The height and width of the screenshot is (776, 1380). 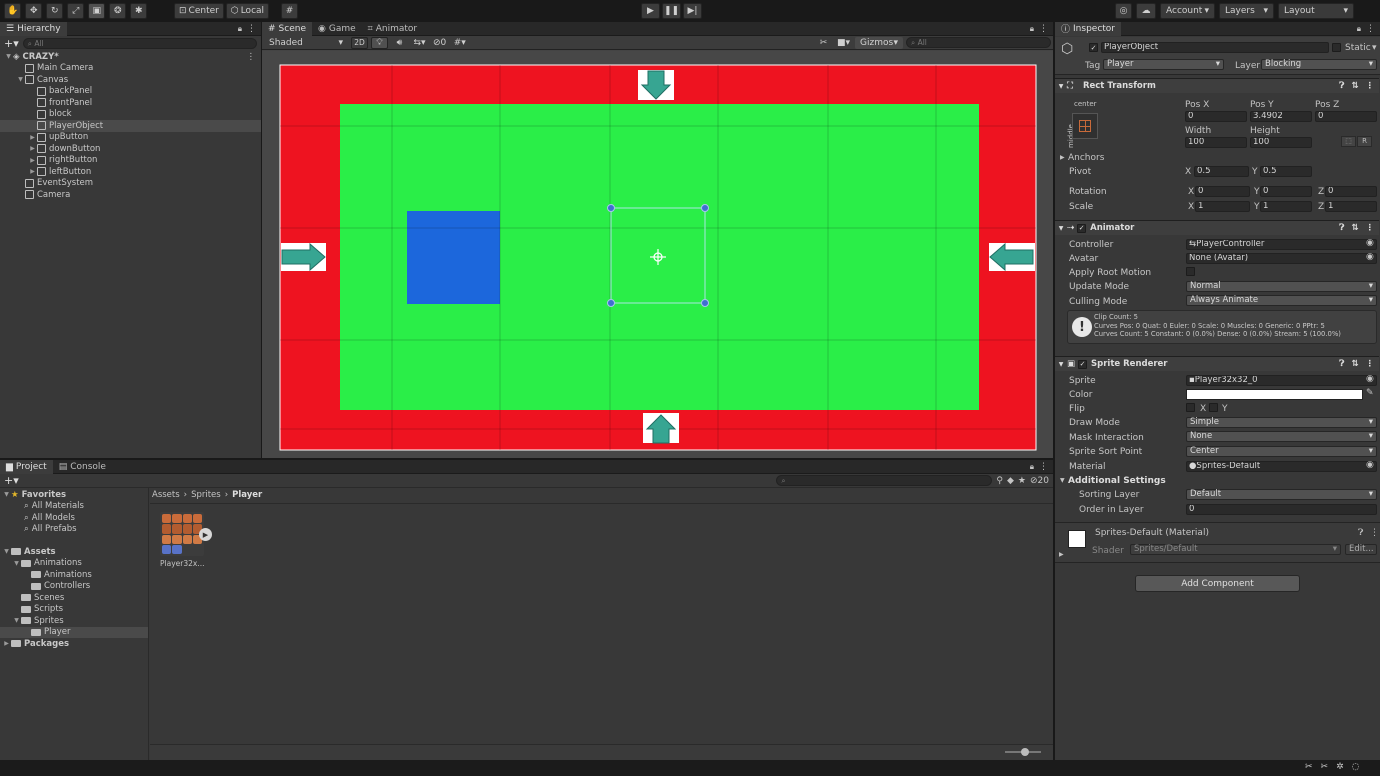 What do you see at coordinates (206, 495) in the screenshot?
I see `breadcrumb-sprites: Sprites` at bounding box center [206, 495].